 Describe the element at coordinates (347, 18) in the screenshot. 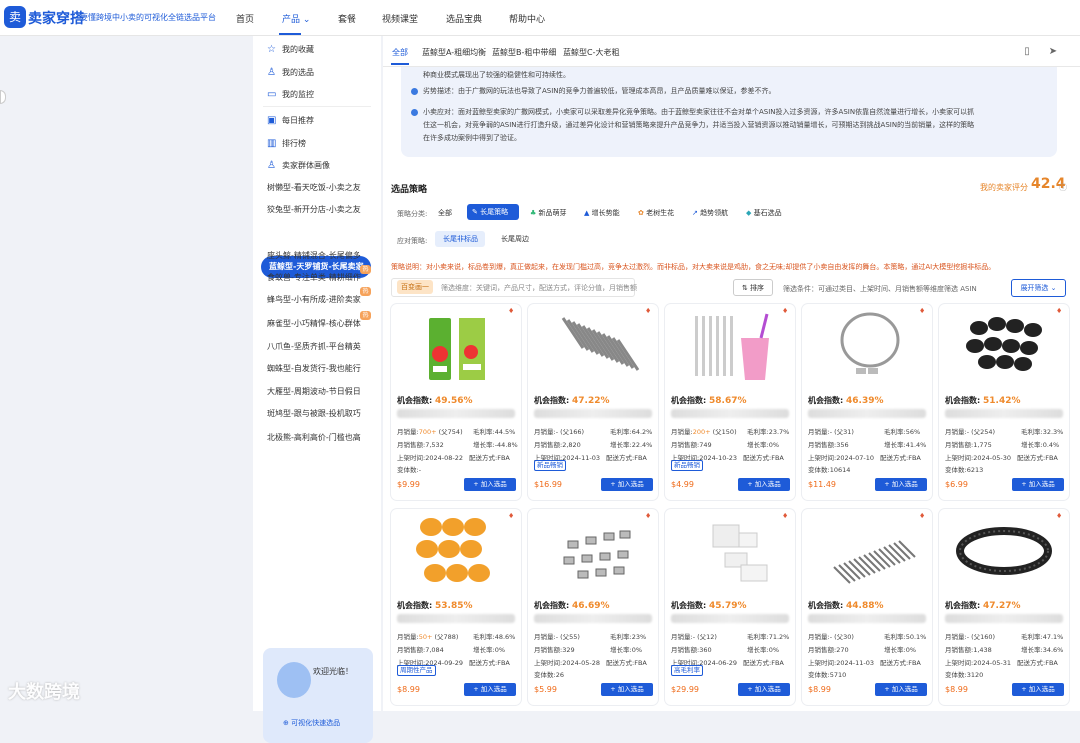

I see `nav-plans: 套餐` at that location.